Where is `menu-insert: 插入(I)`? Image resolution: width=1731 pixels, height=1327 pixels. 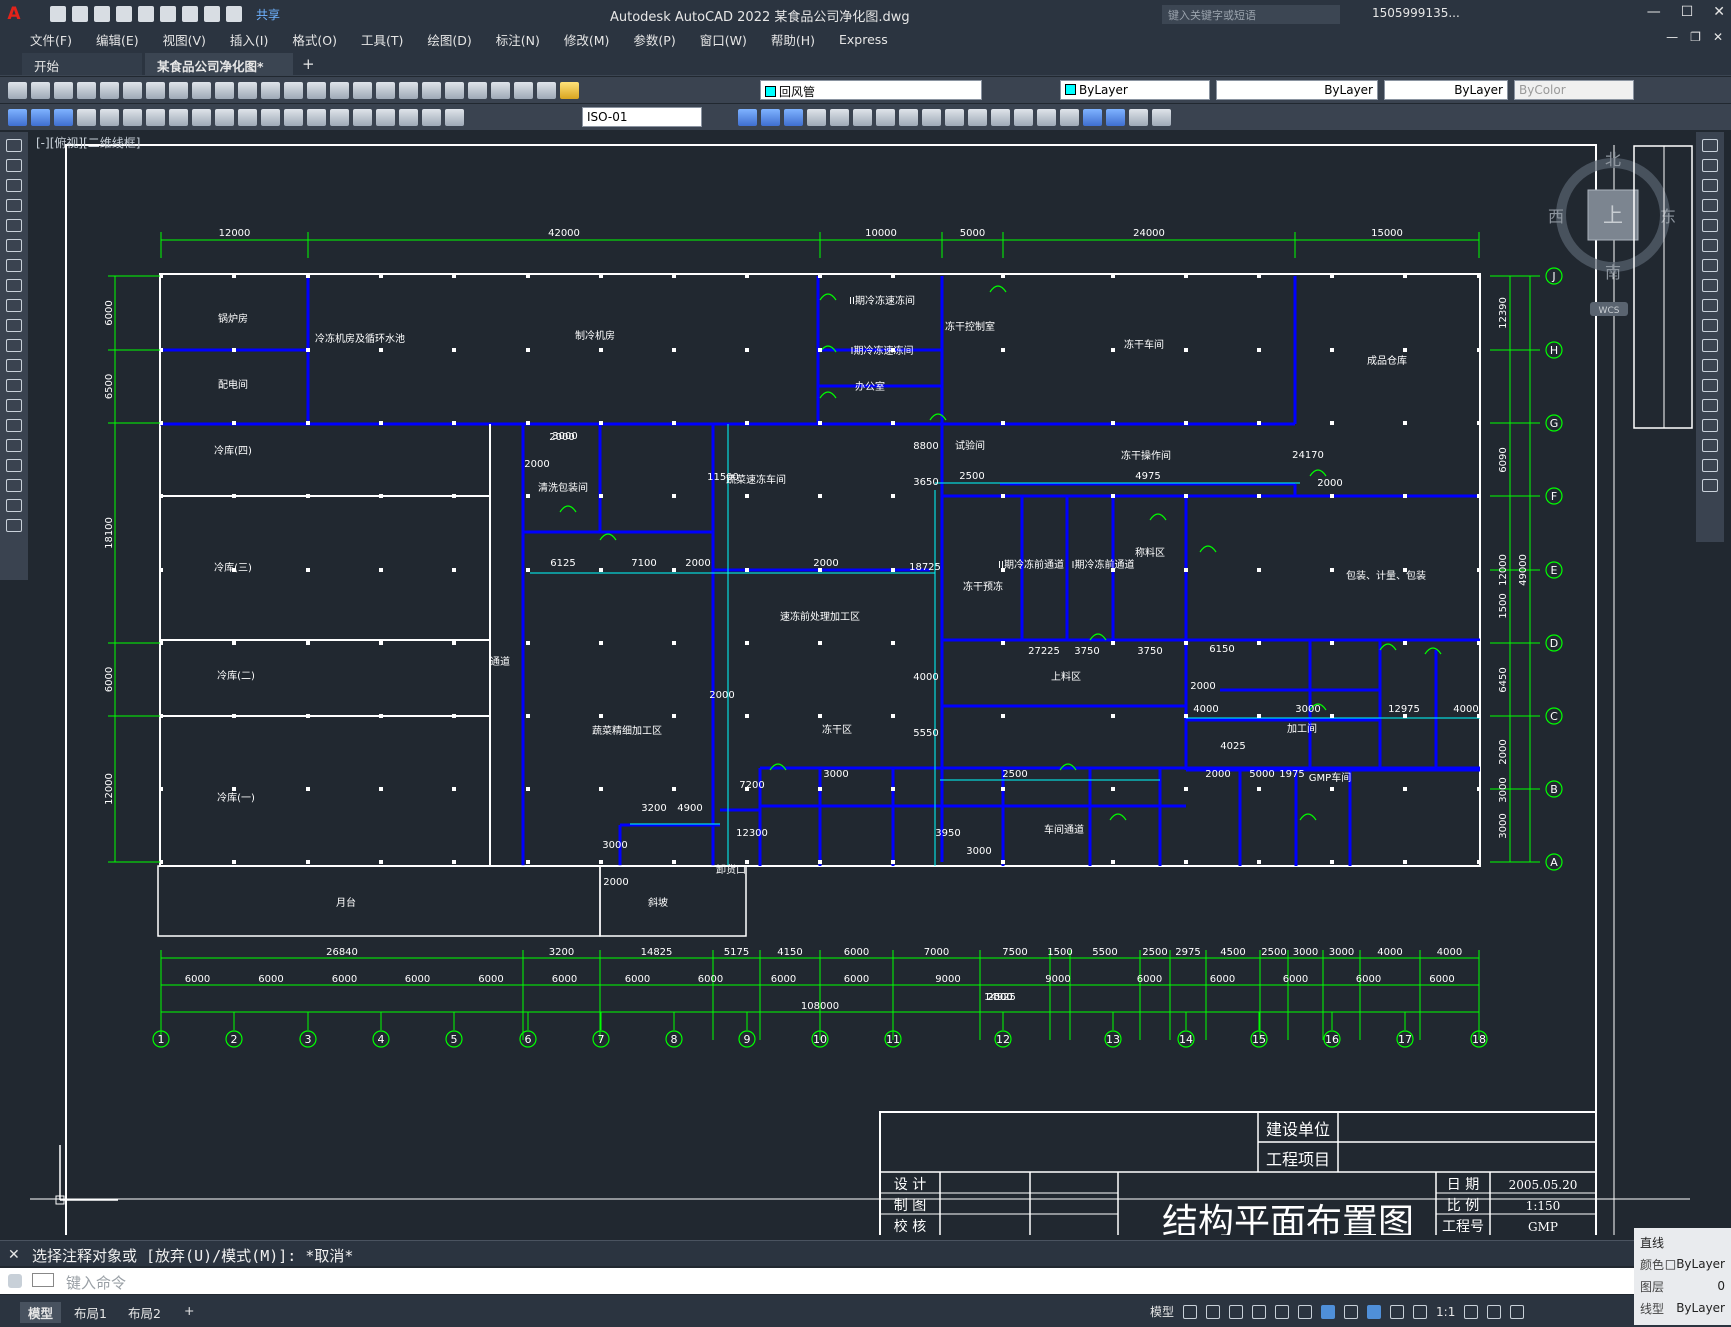 menu-insert: 插入(I) is located at coordinates (249, 39).